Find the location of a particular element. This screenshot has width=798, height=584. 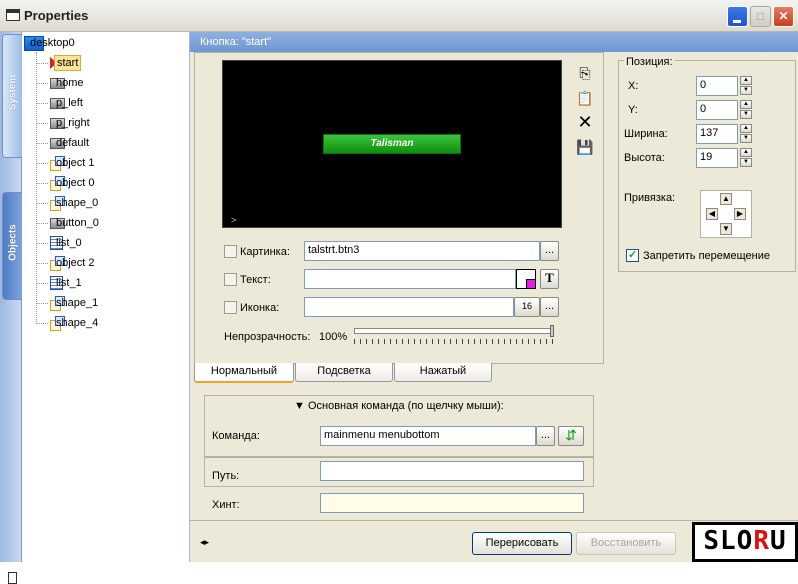

anchor-bottom-button: ▼ is located at coordinates (726, 229).